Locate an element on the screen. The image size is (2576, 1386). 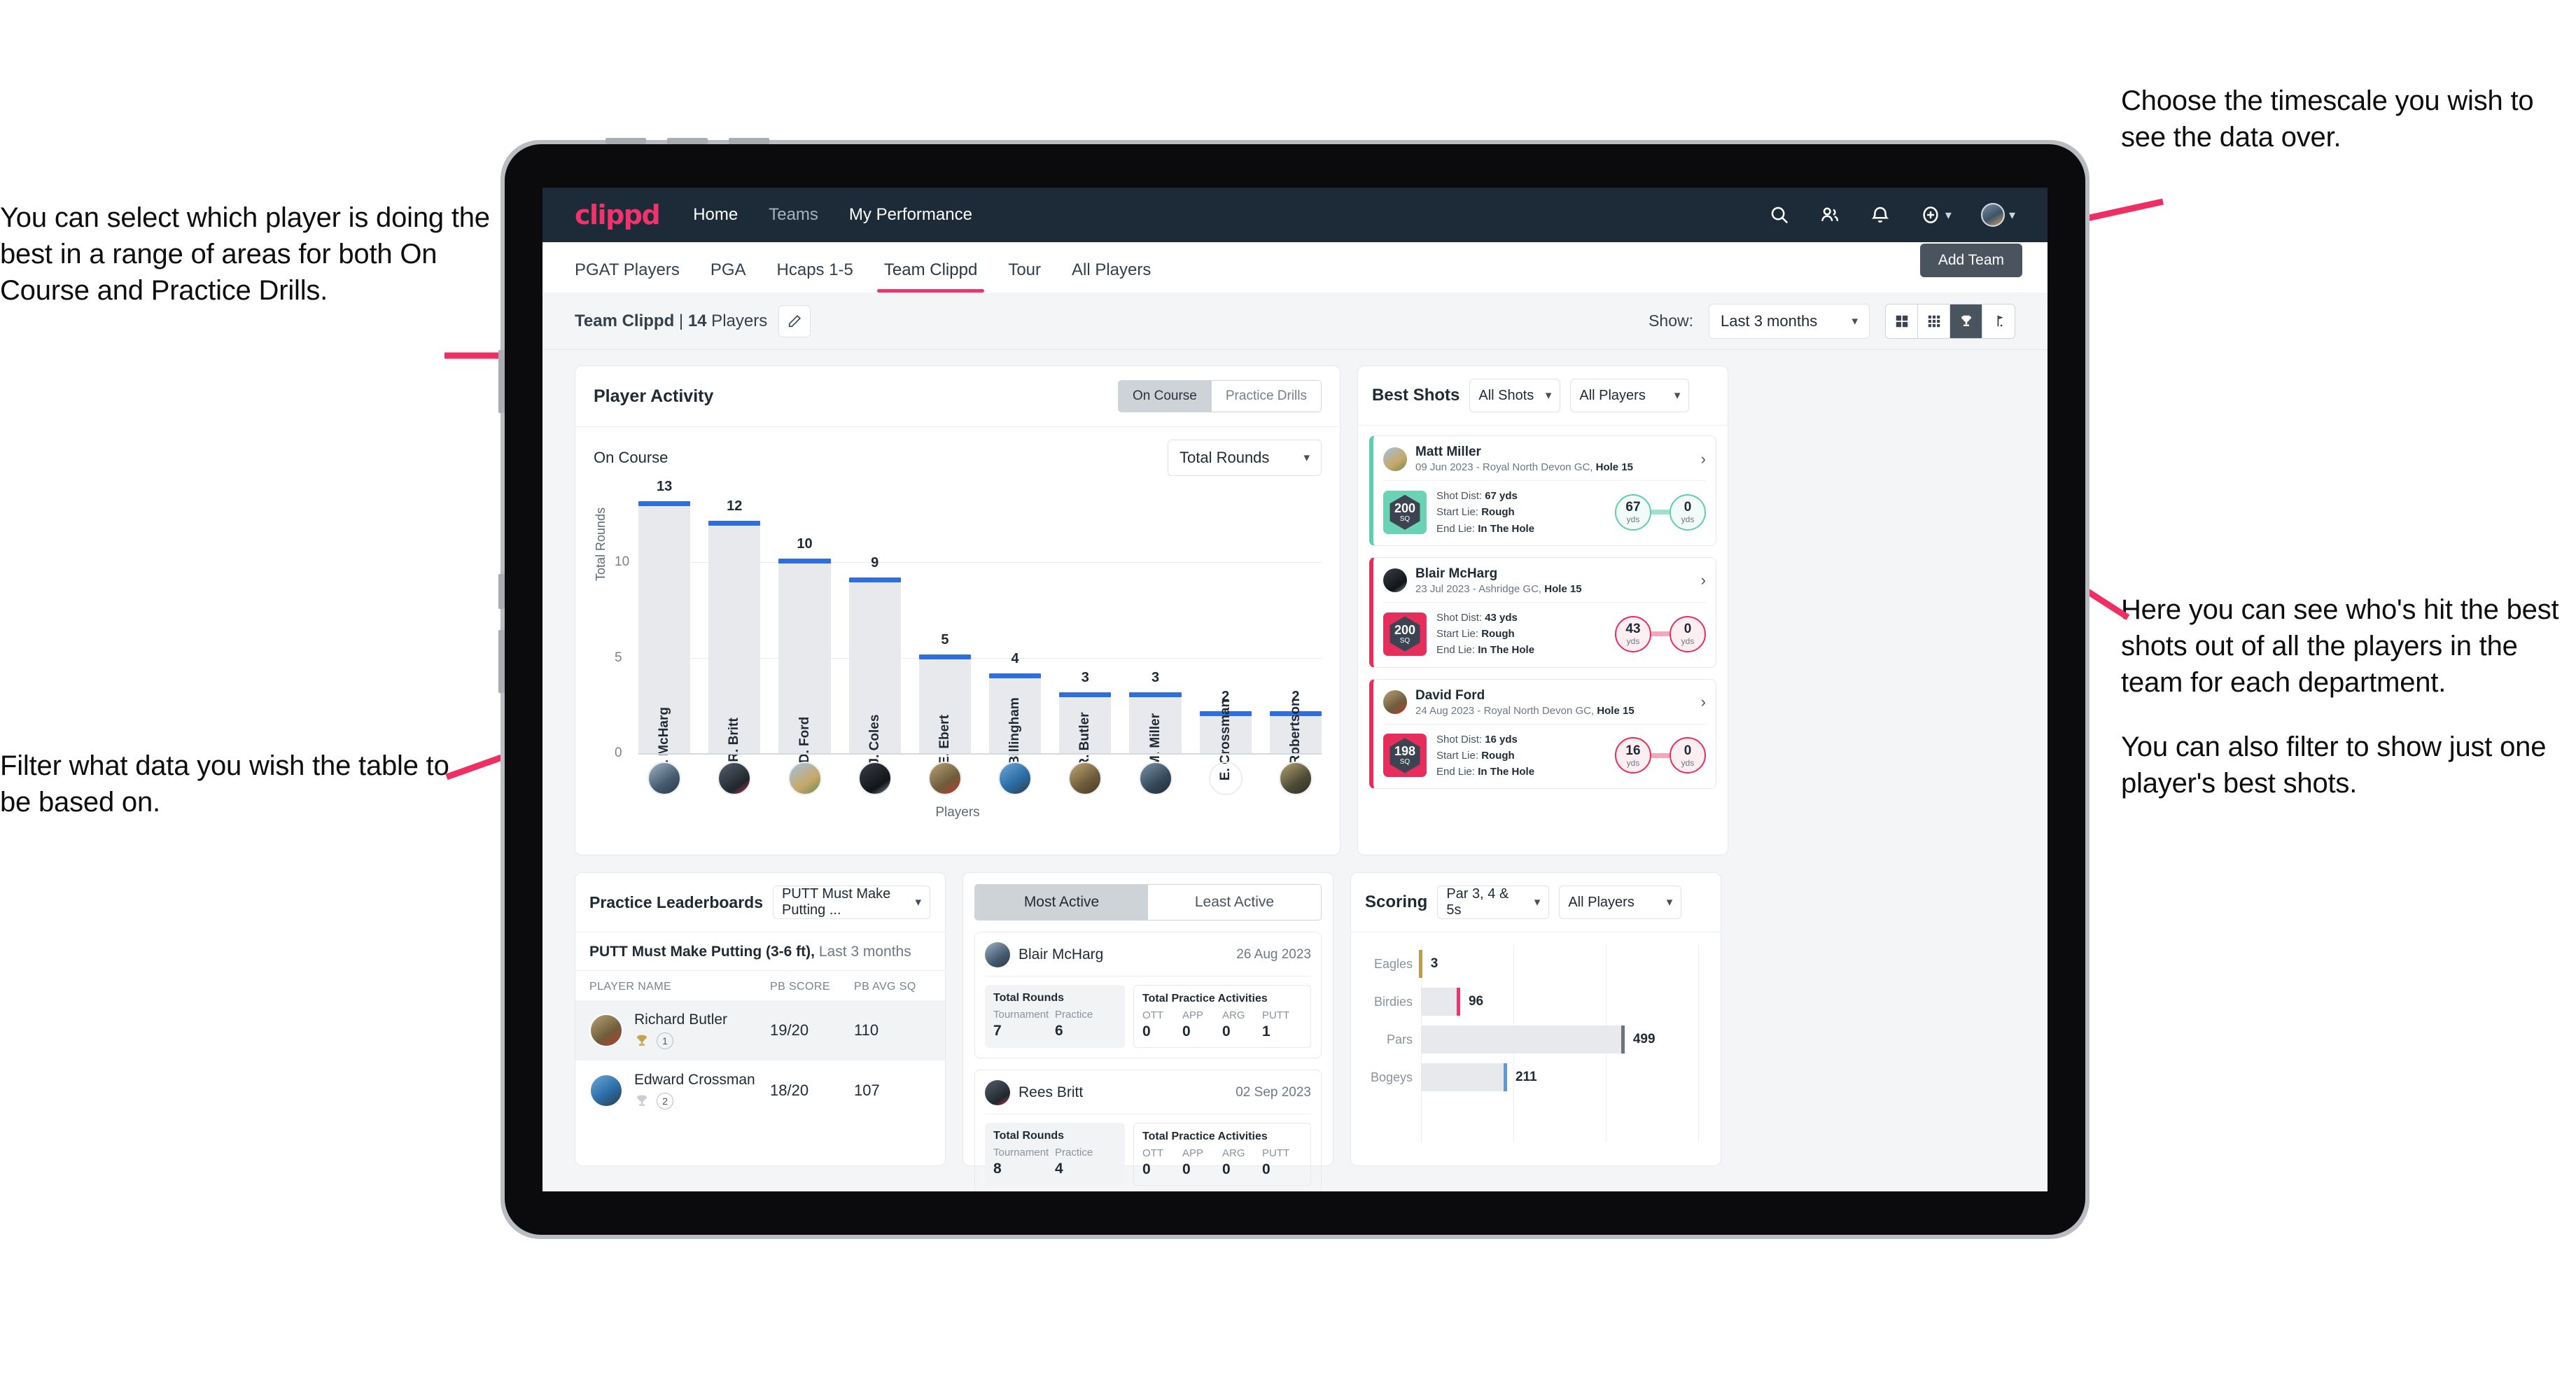
drill-select: PUTT Must Make Putting ... ▾ is located at coordinates (852, 902).